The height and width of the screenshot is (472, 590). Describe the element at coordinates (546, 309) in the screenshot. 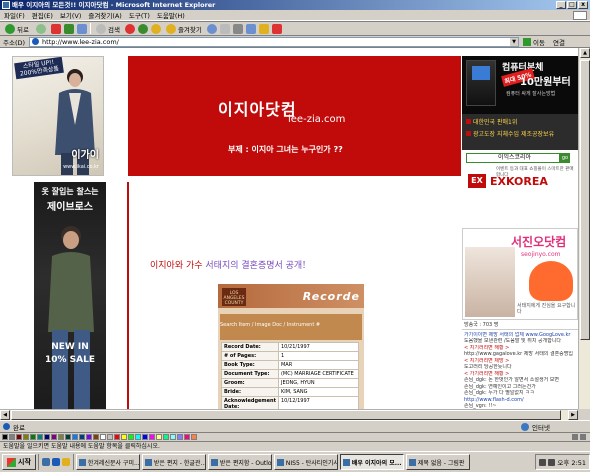

I see `seojin-caption: 서태지에게 진심을 요구합니다` at that location.